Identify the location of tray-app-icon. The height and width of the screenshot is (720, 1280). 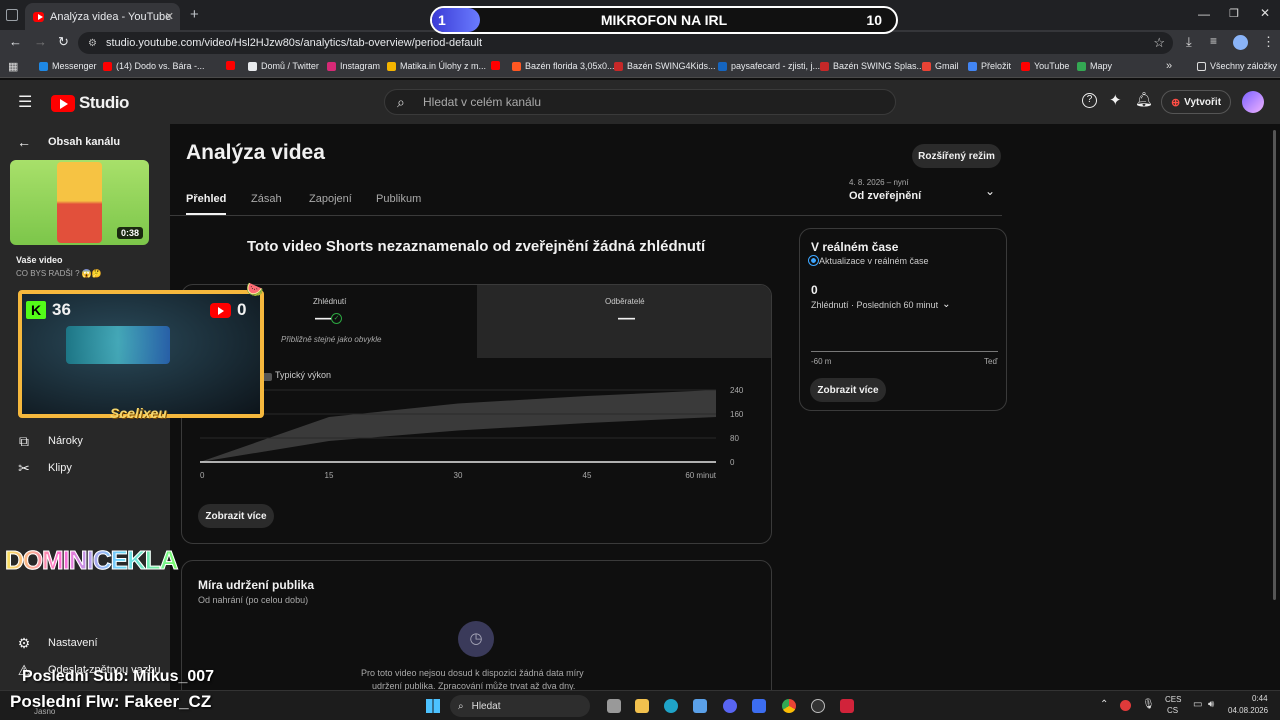
(1125, 705).